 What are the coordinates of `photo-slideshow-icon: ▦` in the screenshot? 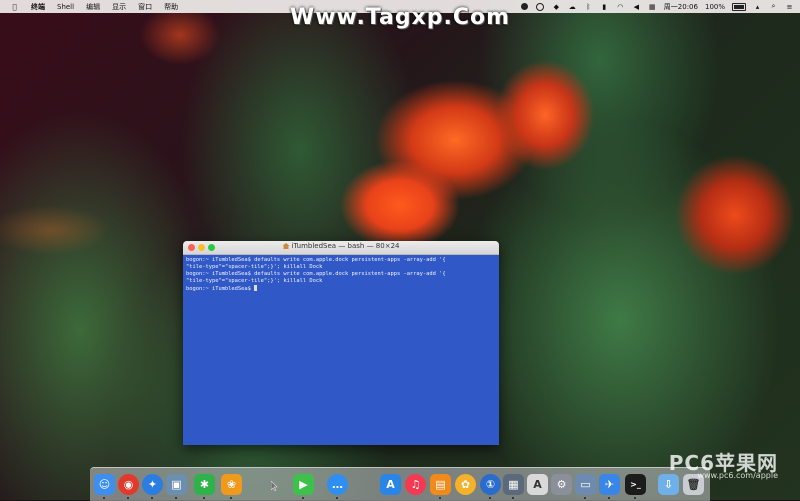 It's located at (513, 484).